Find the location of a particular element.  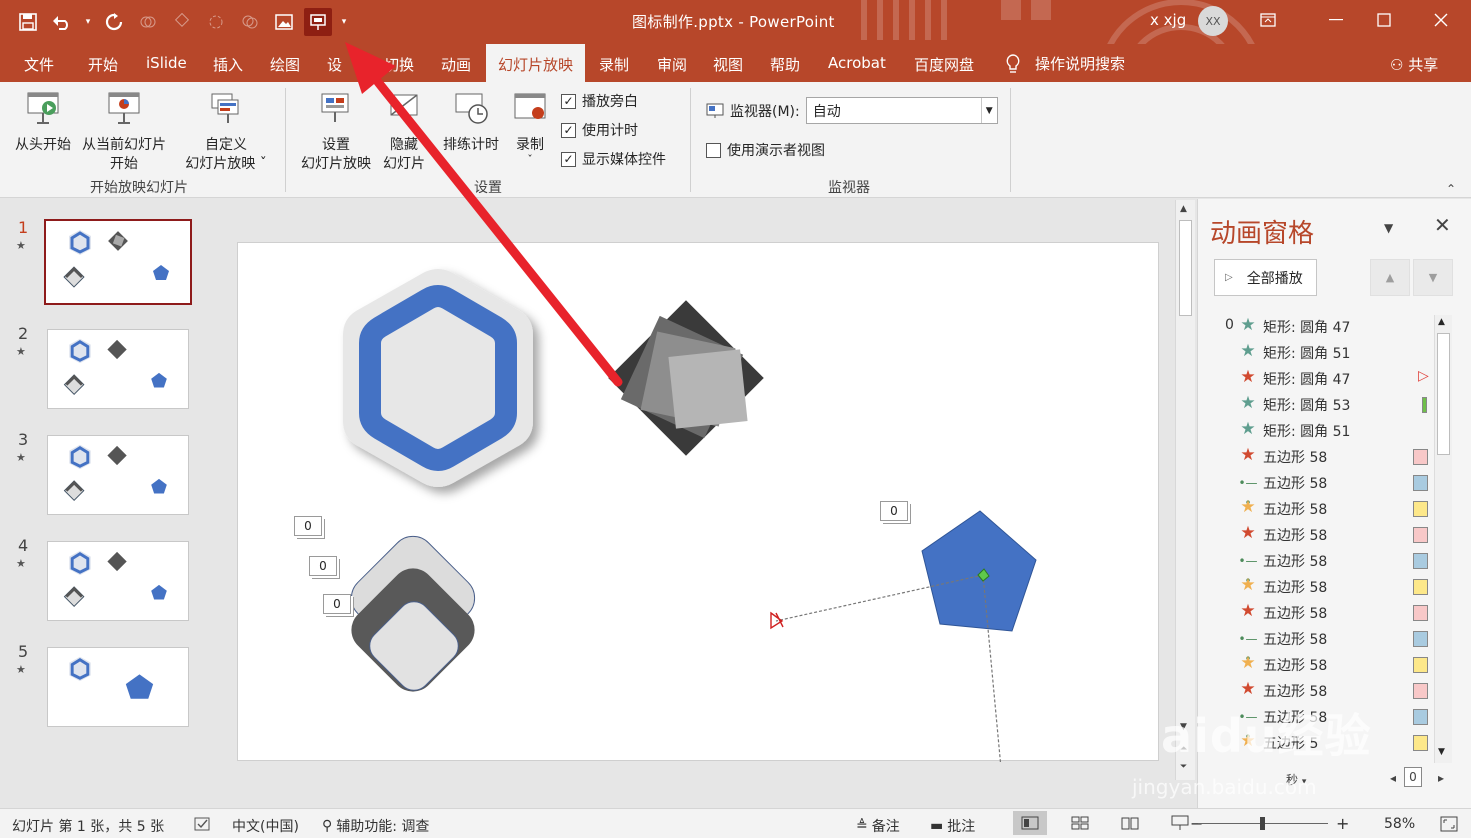

share-button: ⚇ 共享 is located at coordinates (1414, 64).